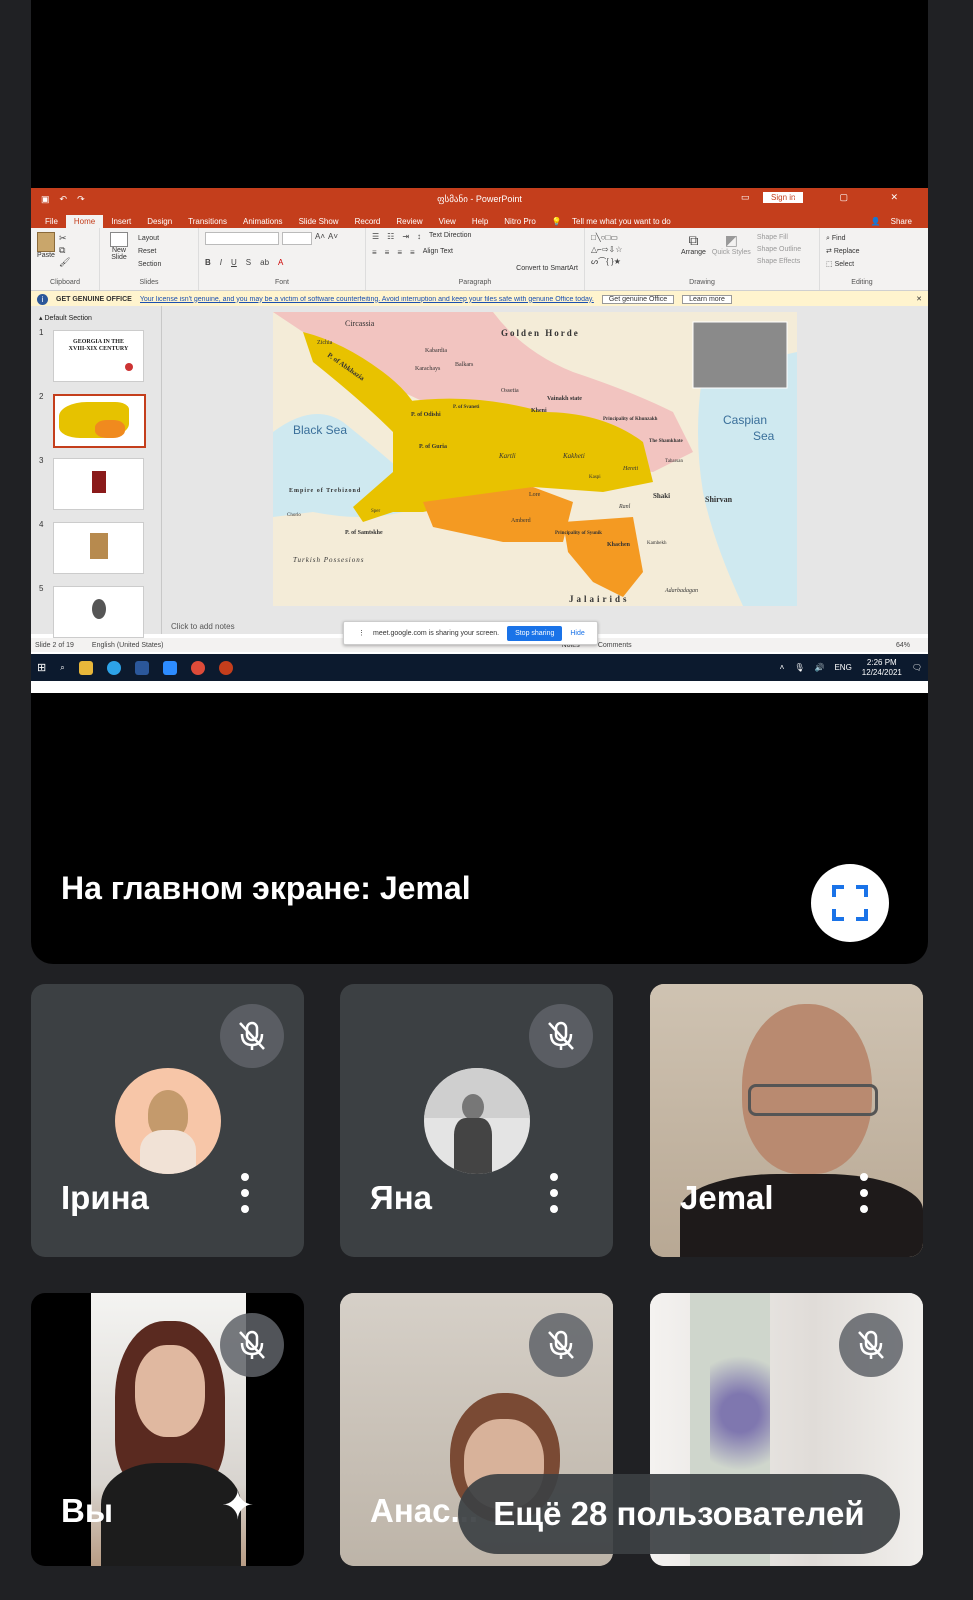 This screenshot has width=973, height=1600. I want to click on get-genuine-button: Get genuine Office, so click(638, 299).